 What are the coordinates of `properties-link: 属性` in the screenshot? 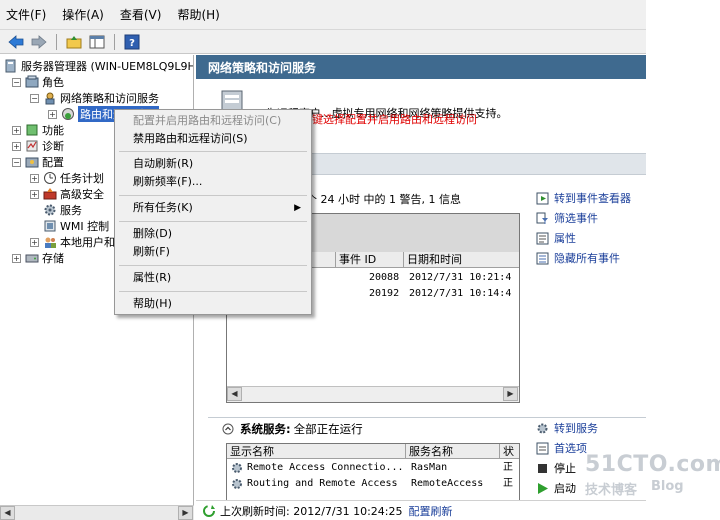 It's located at (556, 238).